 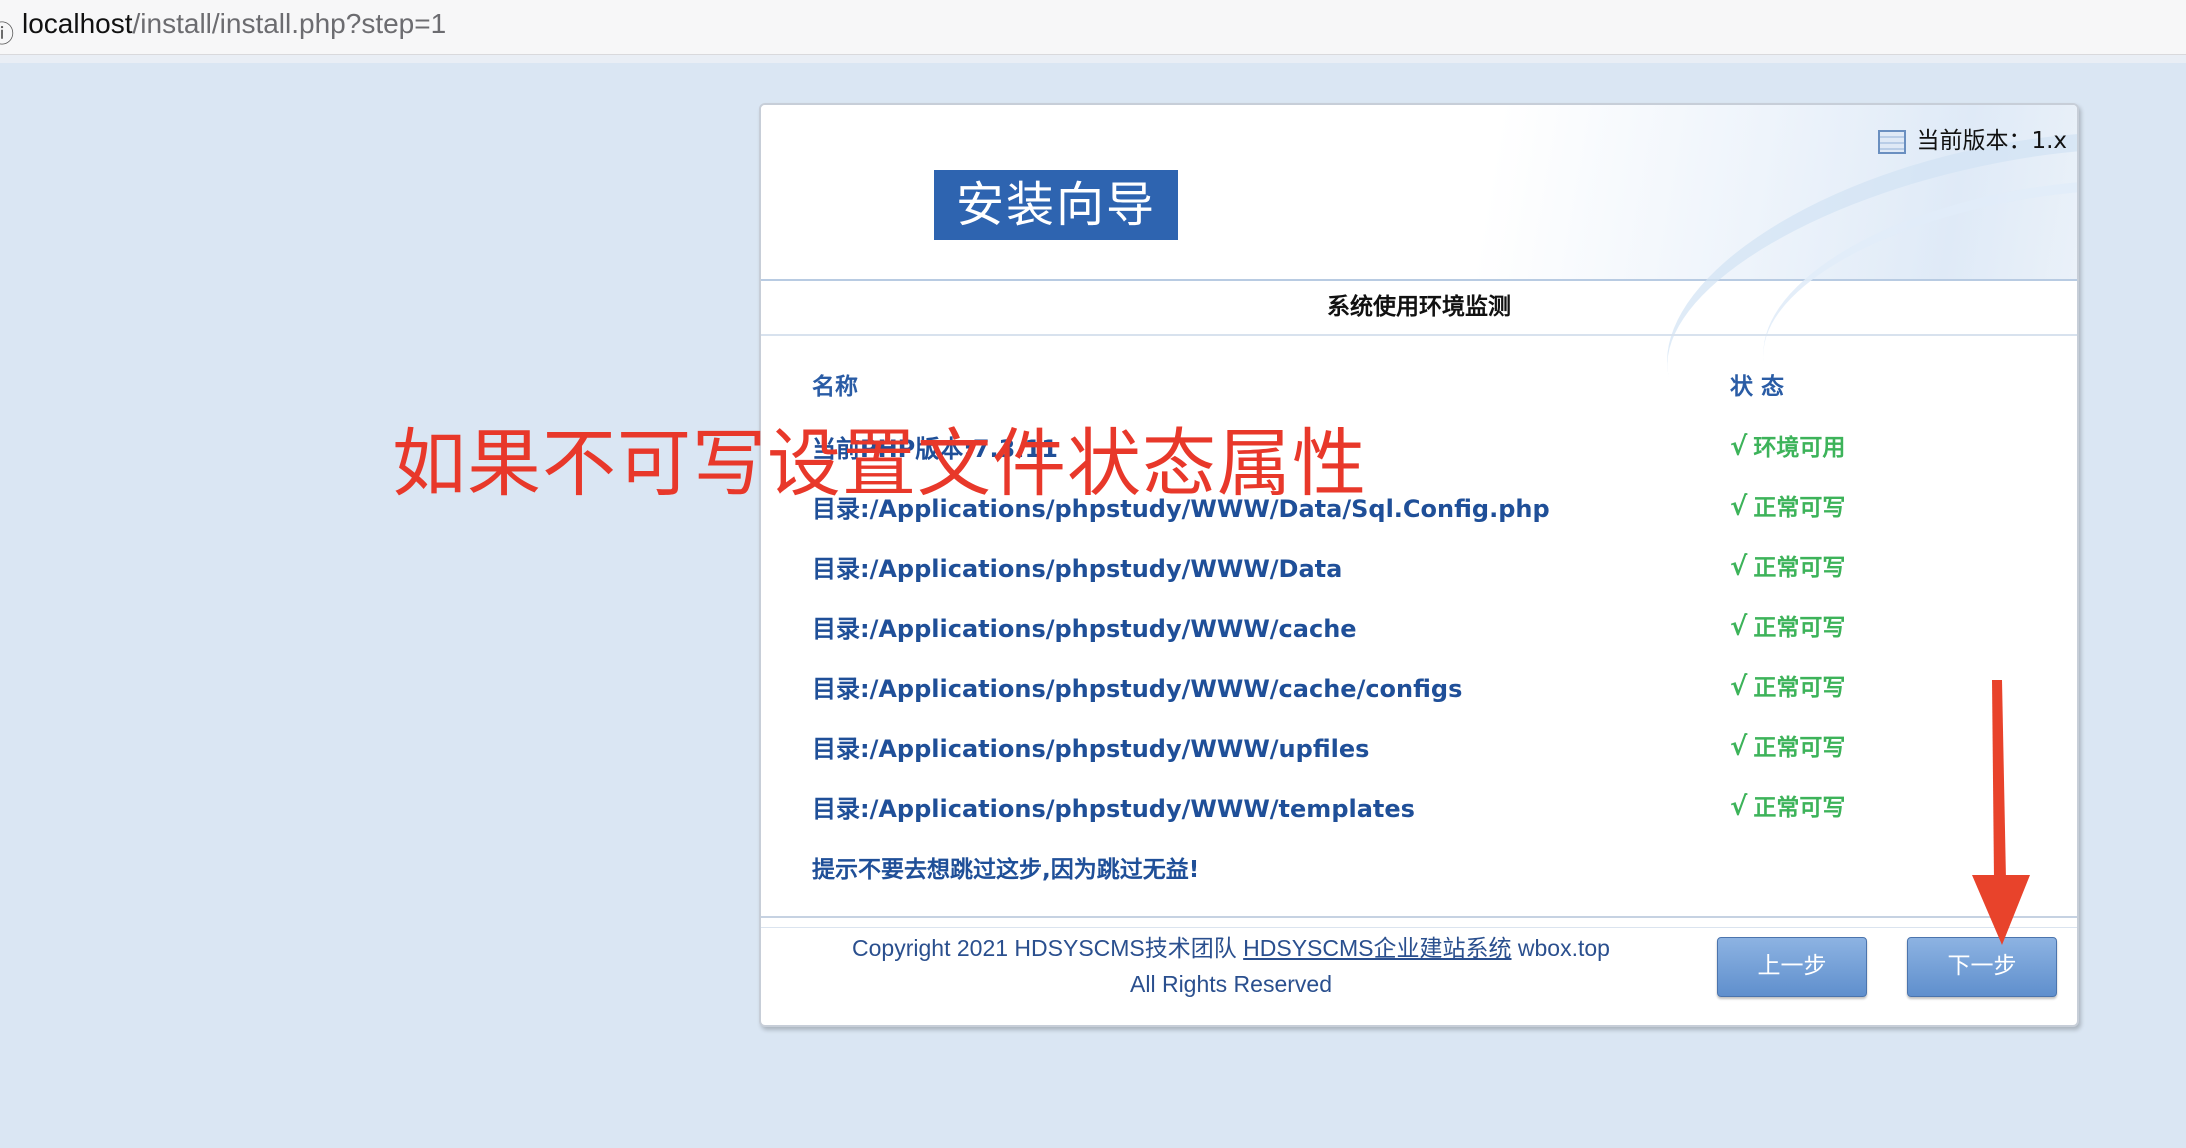 I want to click on rights-text: All Rights Reserved, so click(x=1231, y=984).